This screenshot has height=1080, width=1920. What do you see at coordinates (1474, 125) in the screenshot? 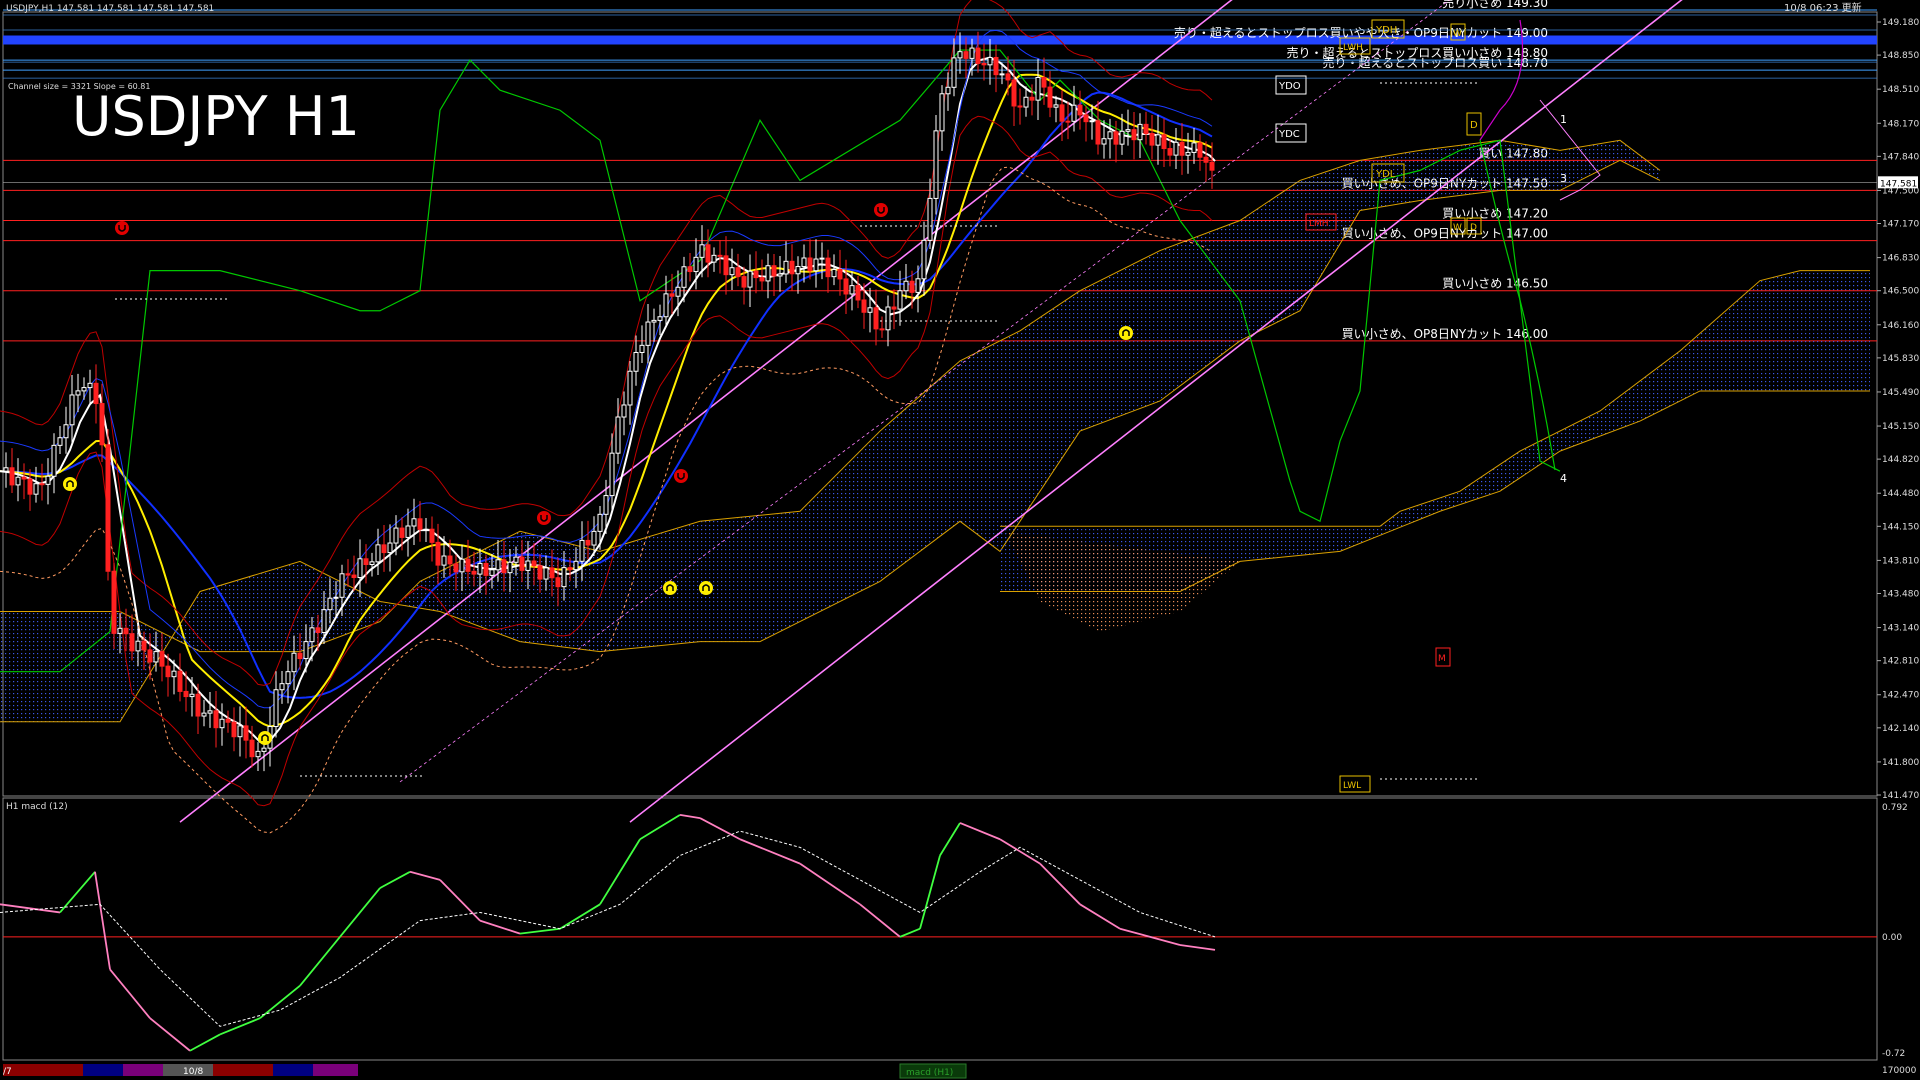
I see `svg-text: D` at bounding box center [1474, 125].